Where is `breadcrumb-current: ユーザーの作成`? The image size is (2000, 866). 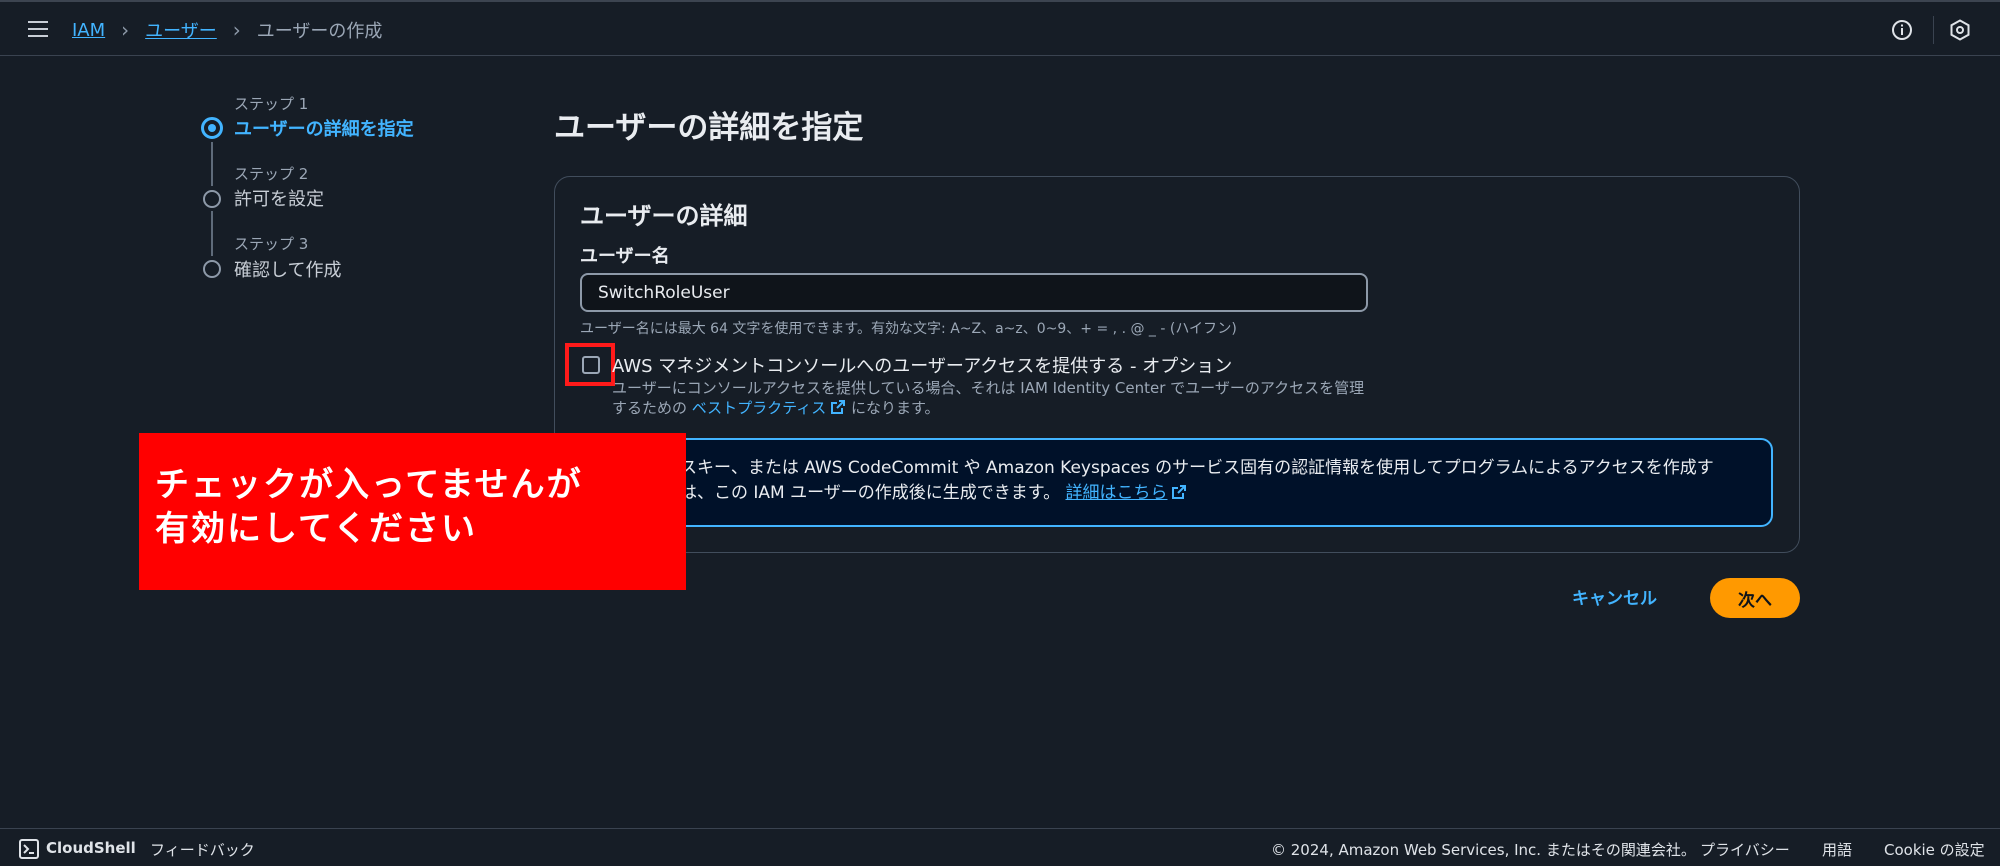 breadcrumb-current: ユーザーの作成 is located at coordinates (319, 31).